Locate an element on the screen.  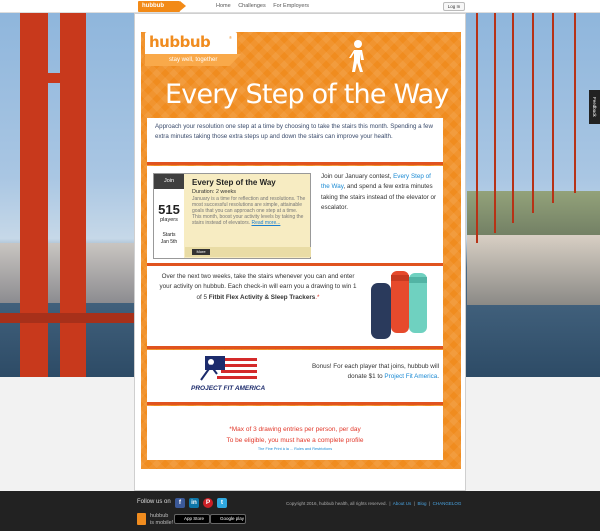
widget-duration: Duration: 2 weeks is located at coordinates (214, 192).